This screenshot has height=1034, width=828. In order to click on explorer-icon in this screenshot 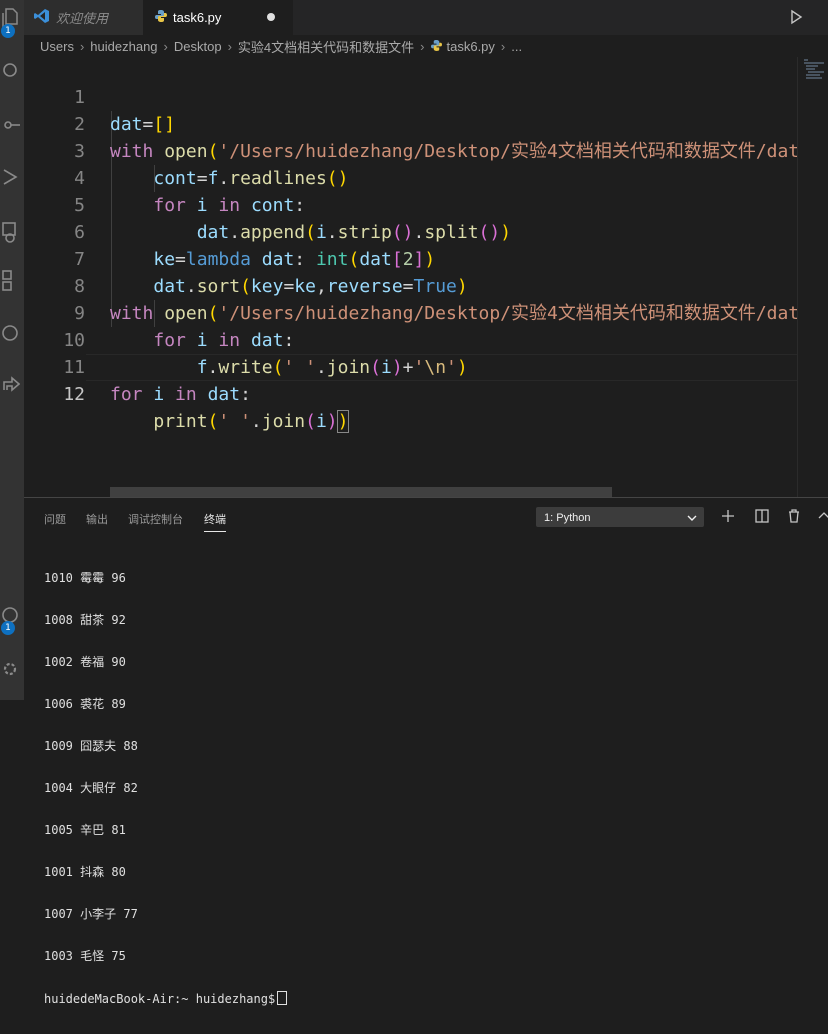, I will do `click(11, 18)`.